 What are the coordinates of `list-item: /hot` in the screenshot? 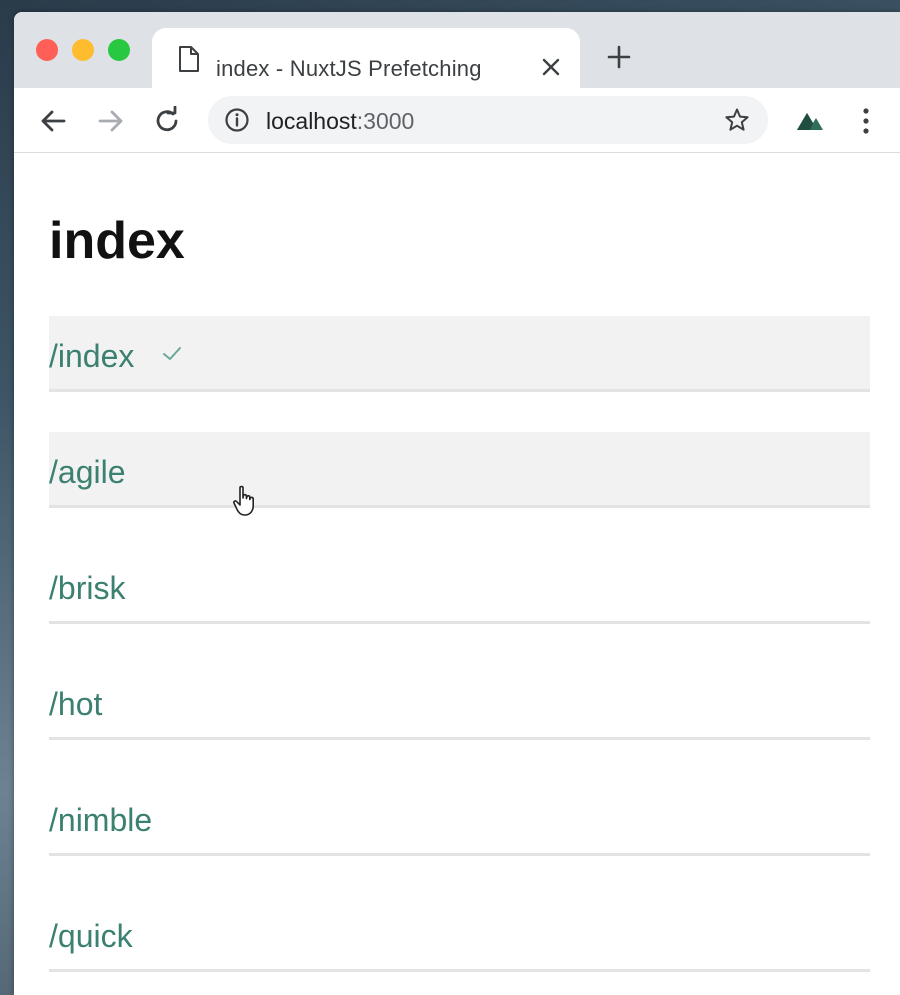 It's located at (459, 702).